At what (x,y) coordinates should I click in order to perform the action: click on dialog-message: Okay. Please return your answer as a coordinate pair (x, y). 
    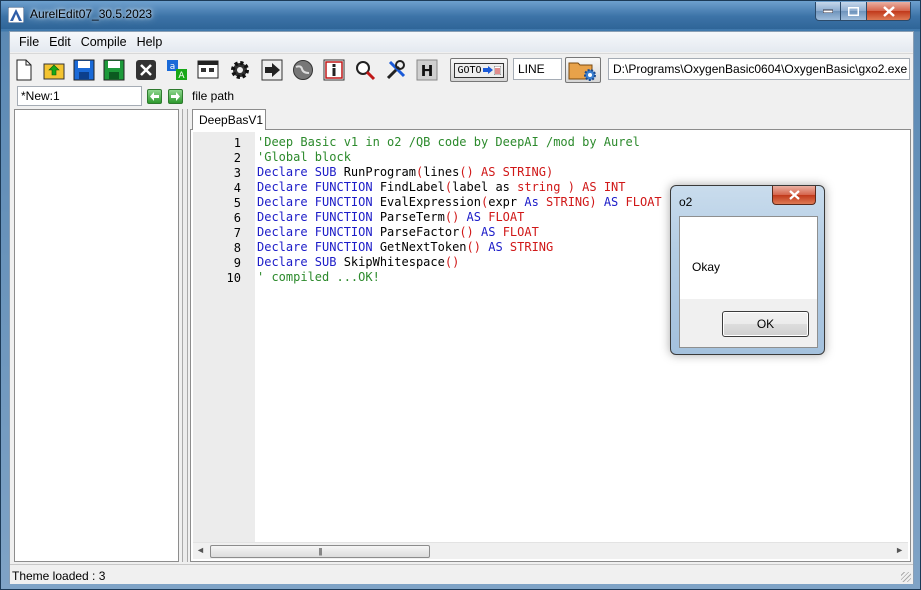
    Looking at the image, I should click on (706, 267).